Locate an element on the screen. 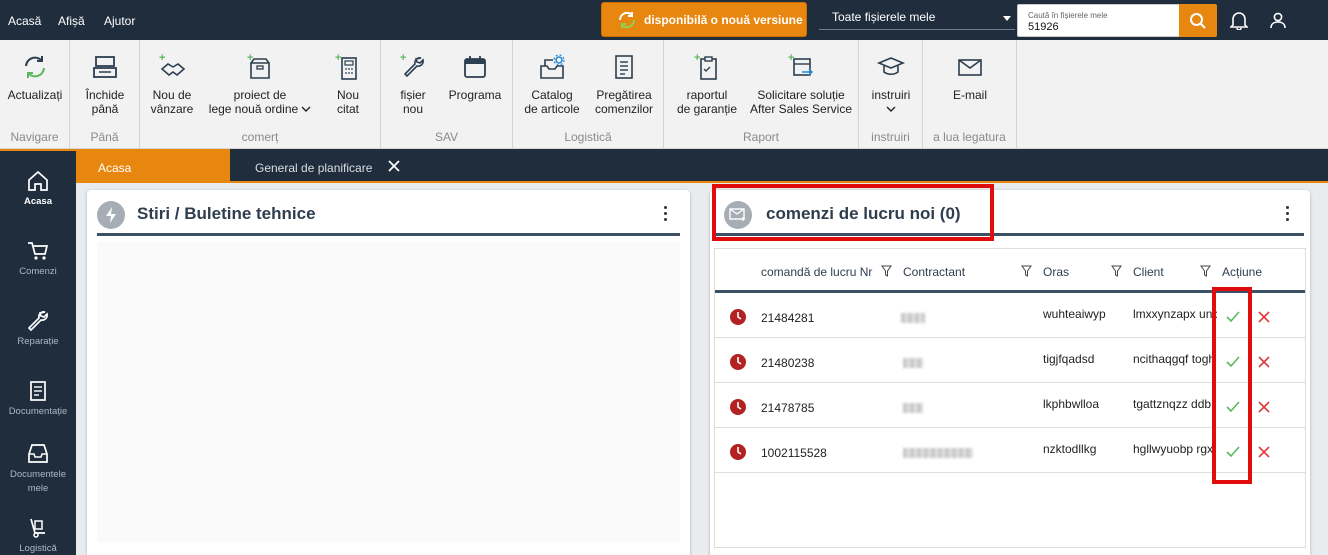 The image size is (1328, 555). table-row: 21484281 wuhteaiwyp lmxxynzapx unc is located at coordinates (1010, 315).